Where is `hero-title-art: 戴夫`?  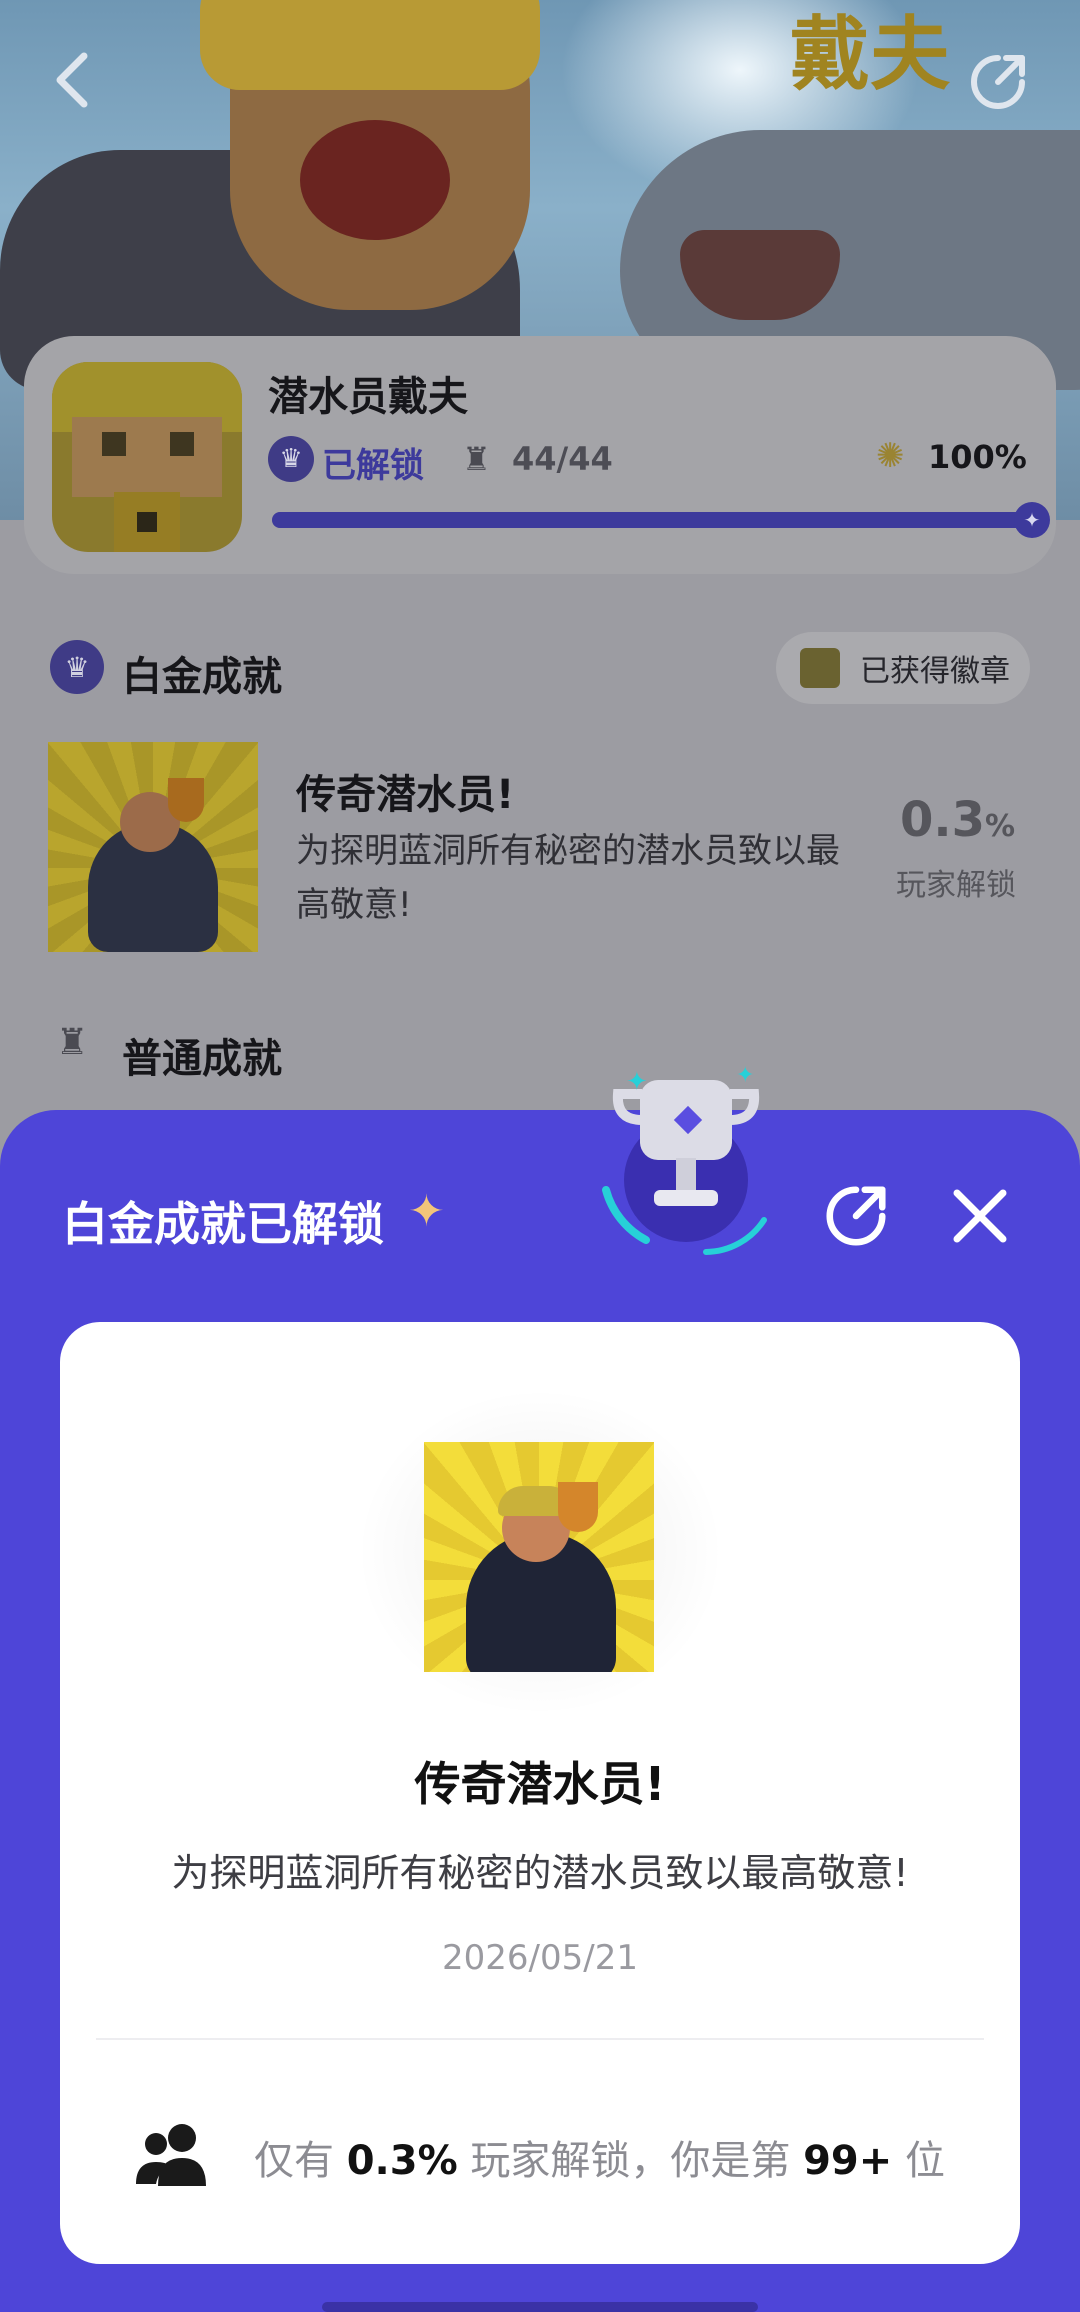
hero-title-art: 戴夫 is located at coordinates (870, 54).